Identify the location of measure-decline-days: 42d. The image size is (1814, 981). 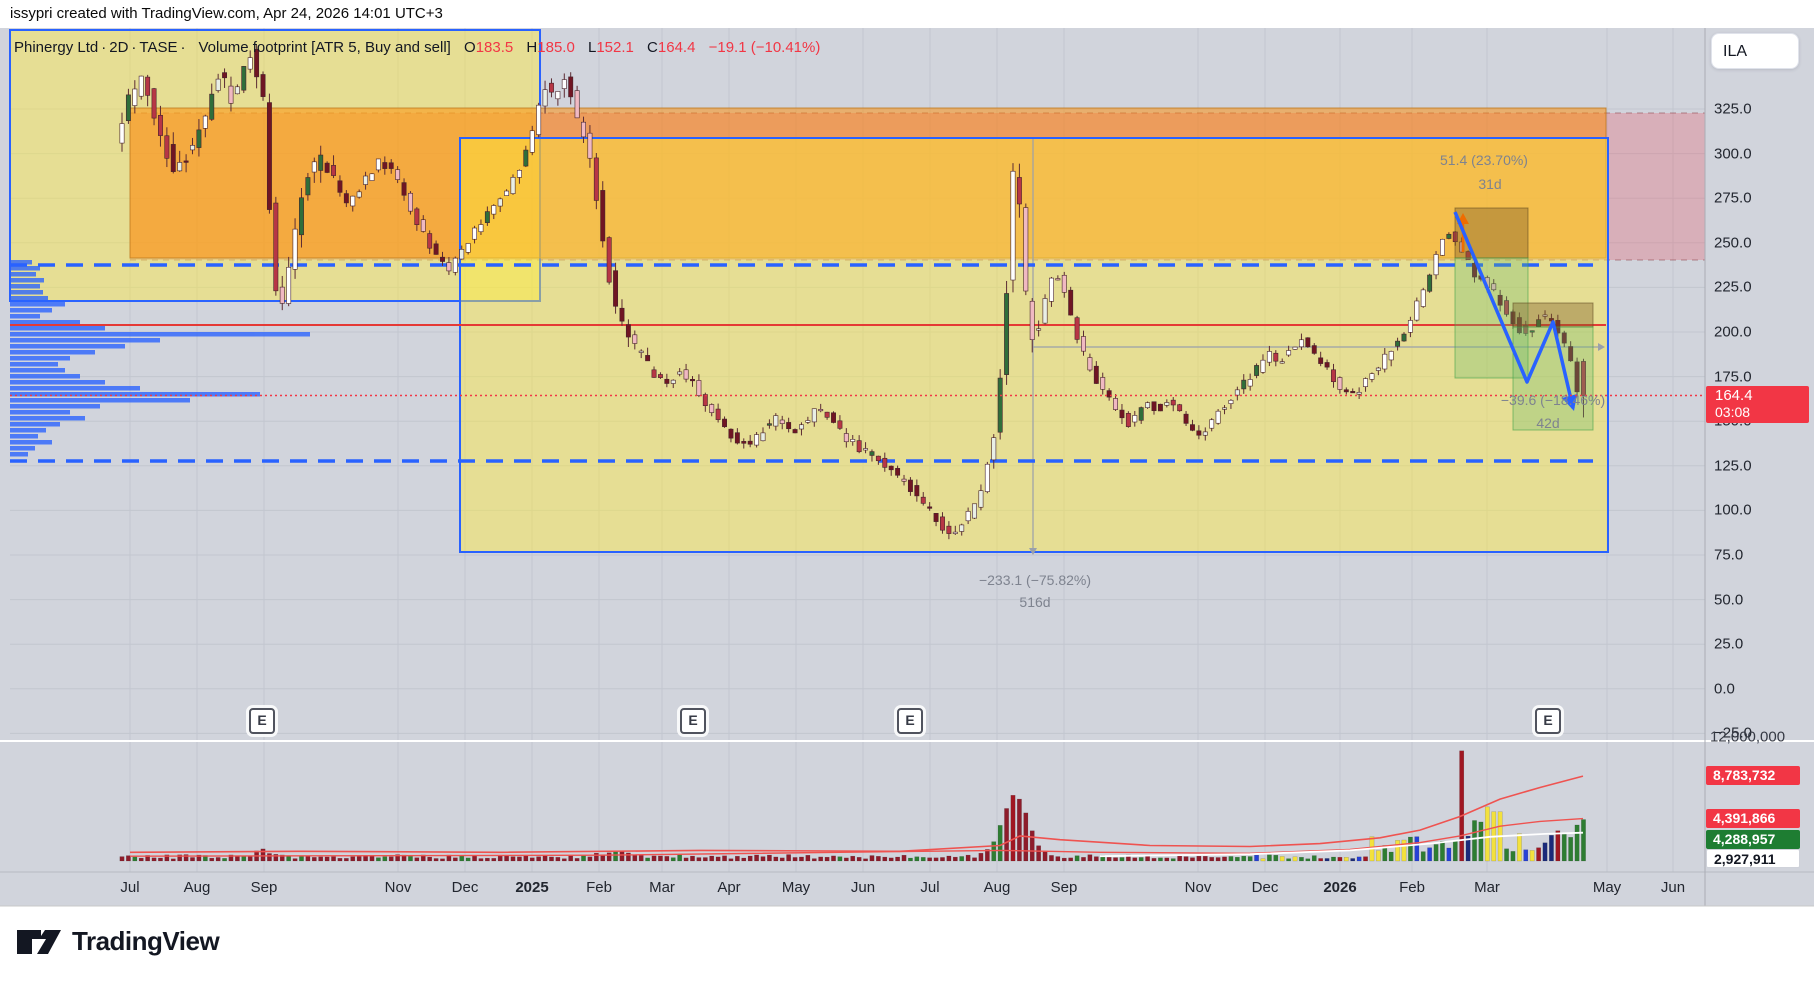
(1548, 423).